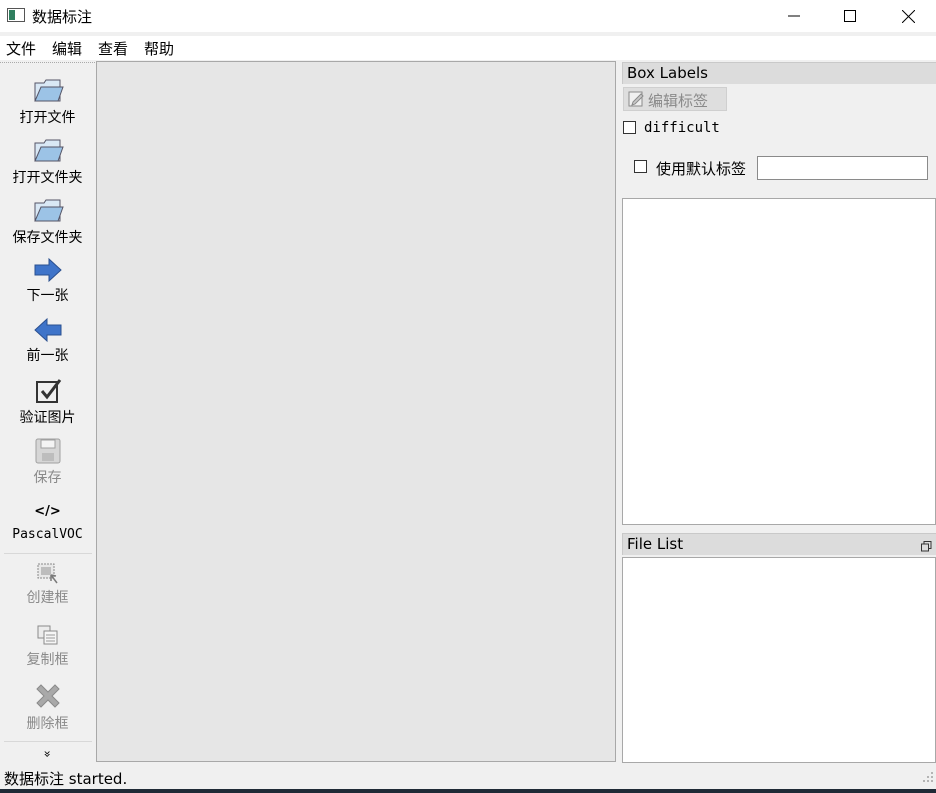 The height and width of the screenshot is (793, 936). What do you see at coordinates (47, 418) in the screenshot?
I see `verify-image-label: 验证图片` at bounding box center [47, 418].